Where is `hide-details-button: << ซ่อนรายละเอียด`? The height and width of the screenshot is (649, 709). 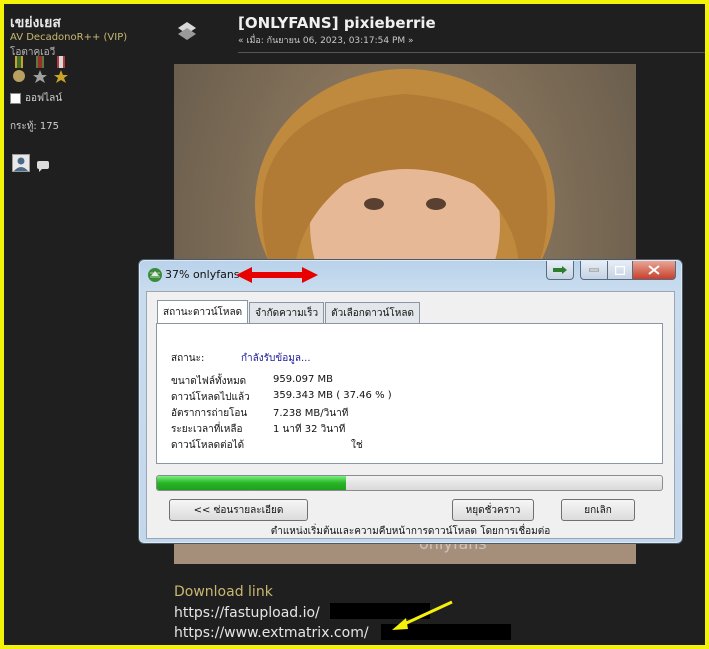 hide-details-button: << ซ่อนรายละเอียด is located at coordinates (238, 510).